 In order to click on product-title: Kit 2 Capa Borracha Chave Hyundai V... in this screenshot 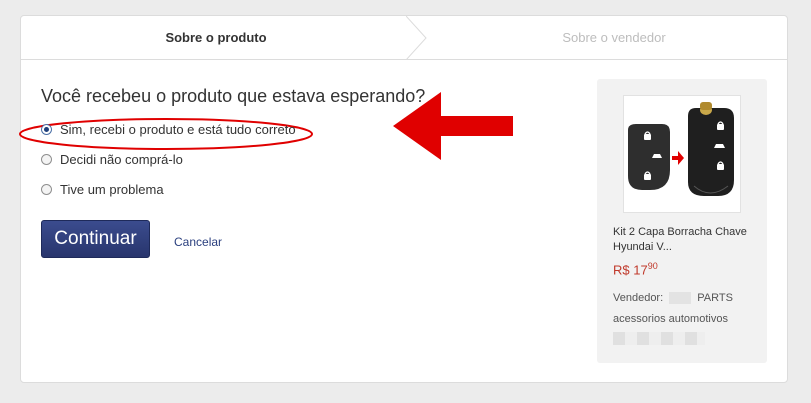, I will do `click(685, 240)`.